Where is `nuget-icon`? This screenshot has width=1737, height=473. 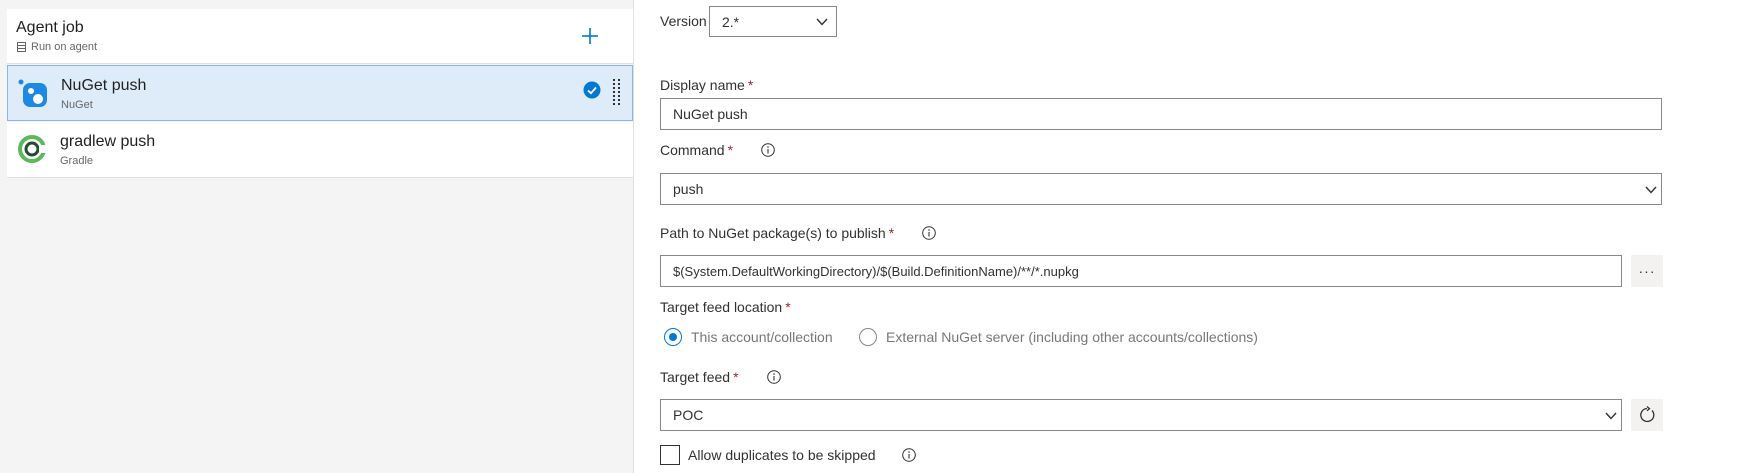 nuget-icon is located at coordinates (32, 93).